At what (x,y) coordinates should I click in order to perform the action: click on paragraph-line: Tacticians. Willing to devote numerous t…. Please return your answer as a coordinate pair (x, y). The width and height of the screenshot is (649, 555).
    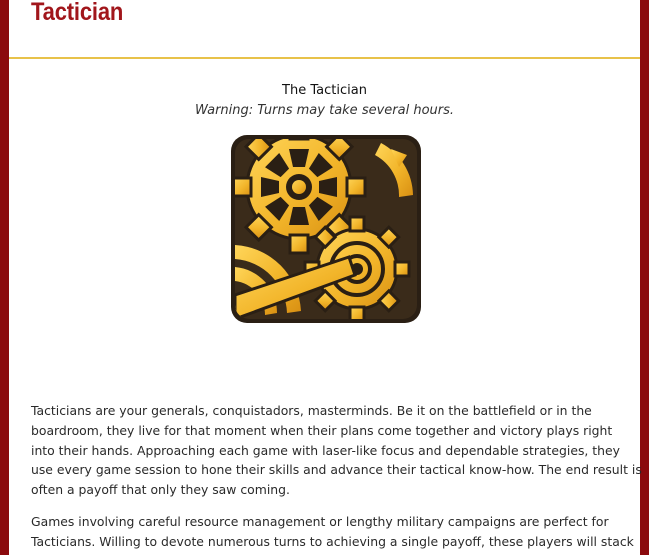
    Looking at the image, I should click on (332, 541).